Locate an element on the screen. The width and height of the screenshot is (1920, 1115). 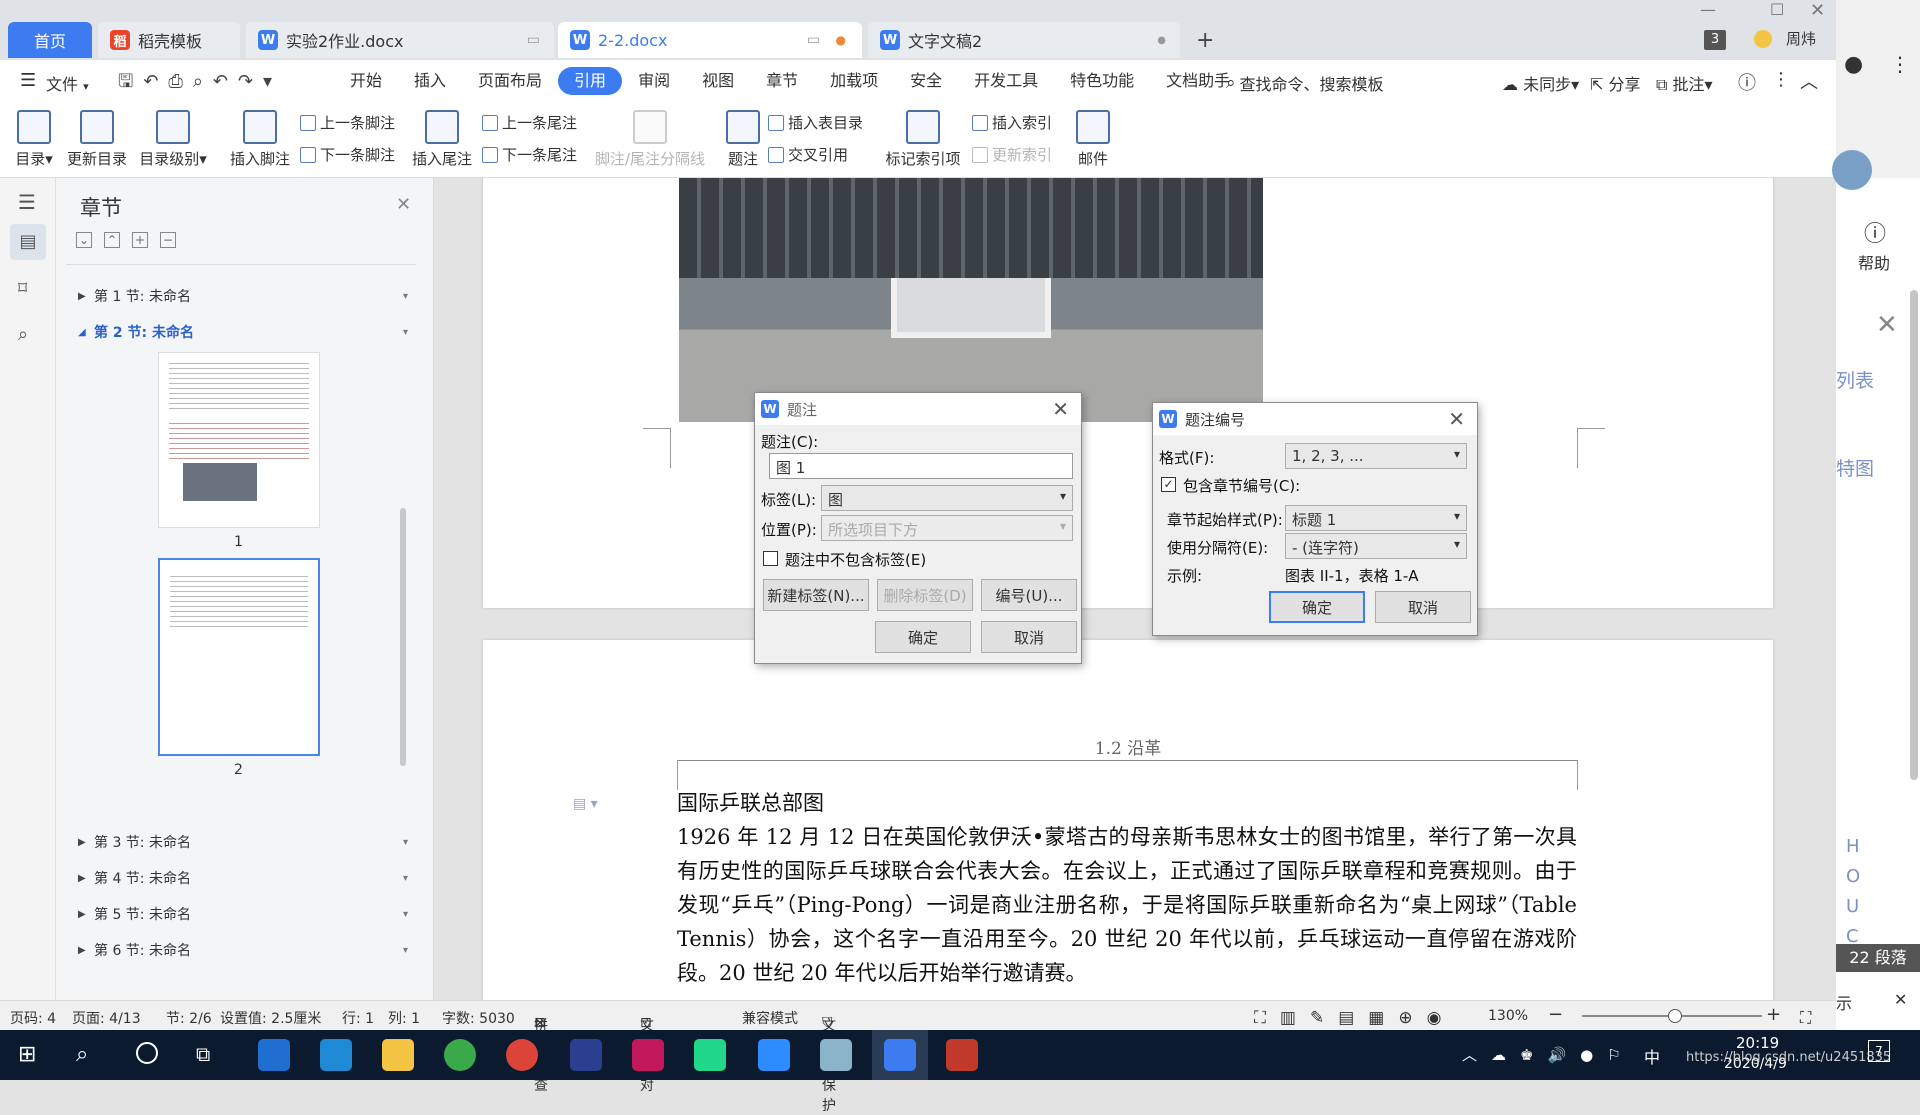
windows-start-icon: ⊞ is located at coordinates (27, 1054).